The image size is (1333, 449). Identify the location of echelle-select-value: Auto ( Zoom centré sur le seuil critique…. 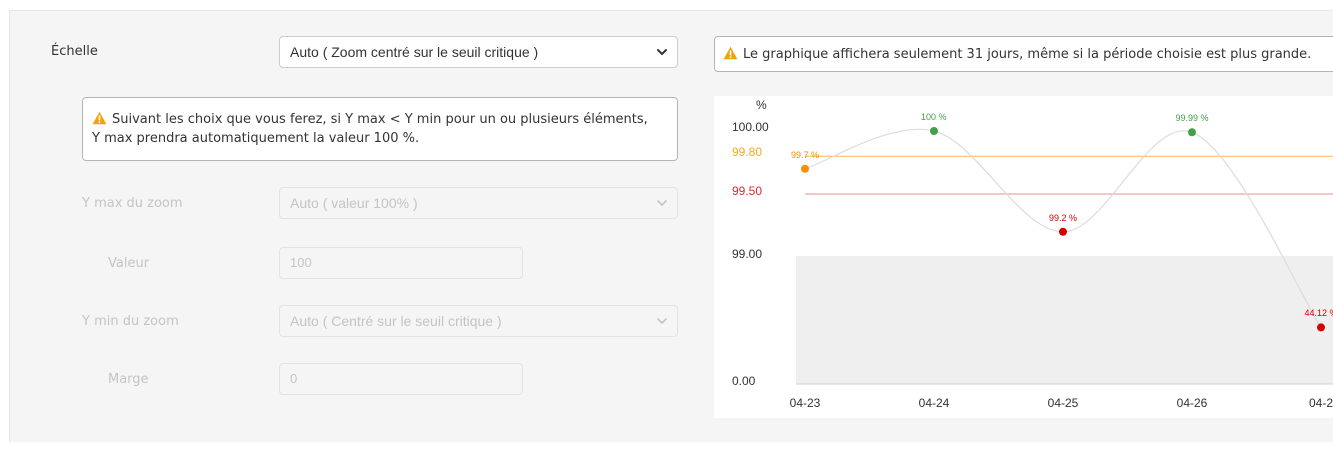
(414, 52).